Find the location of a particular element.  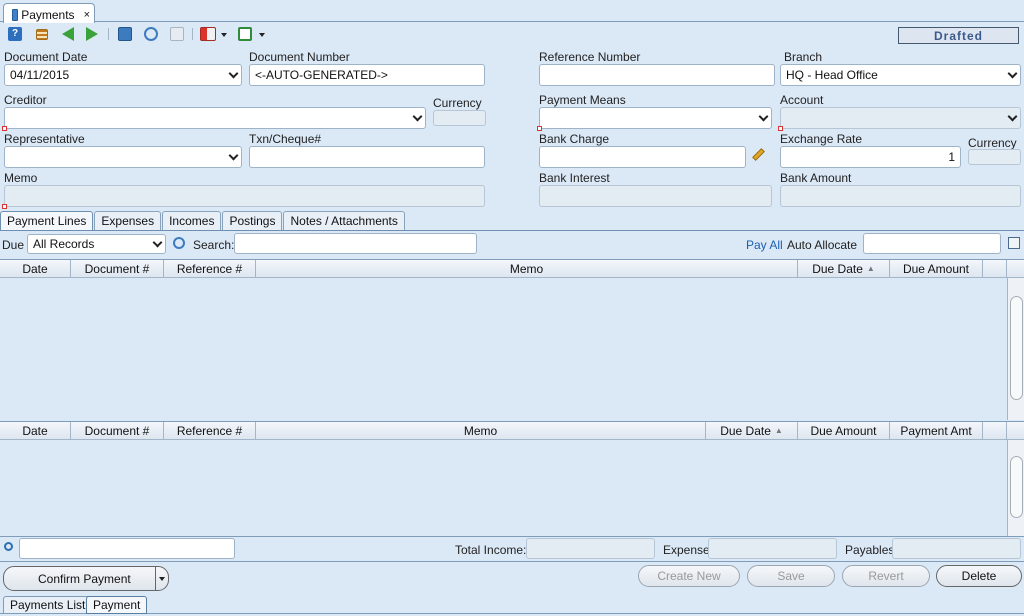

reference-number-field is located at coordinates (657, 75).